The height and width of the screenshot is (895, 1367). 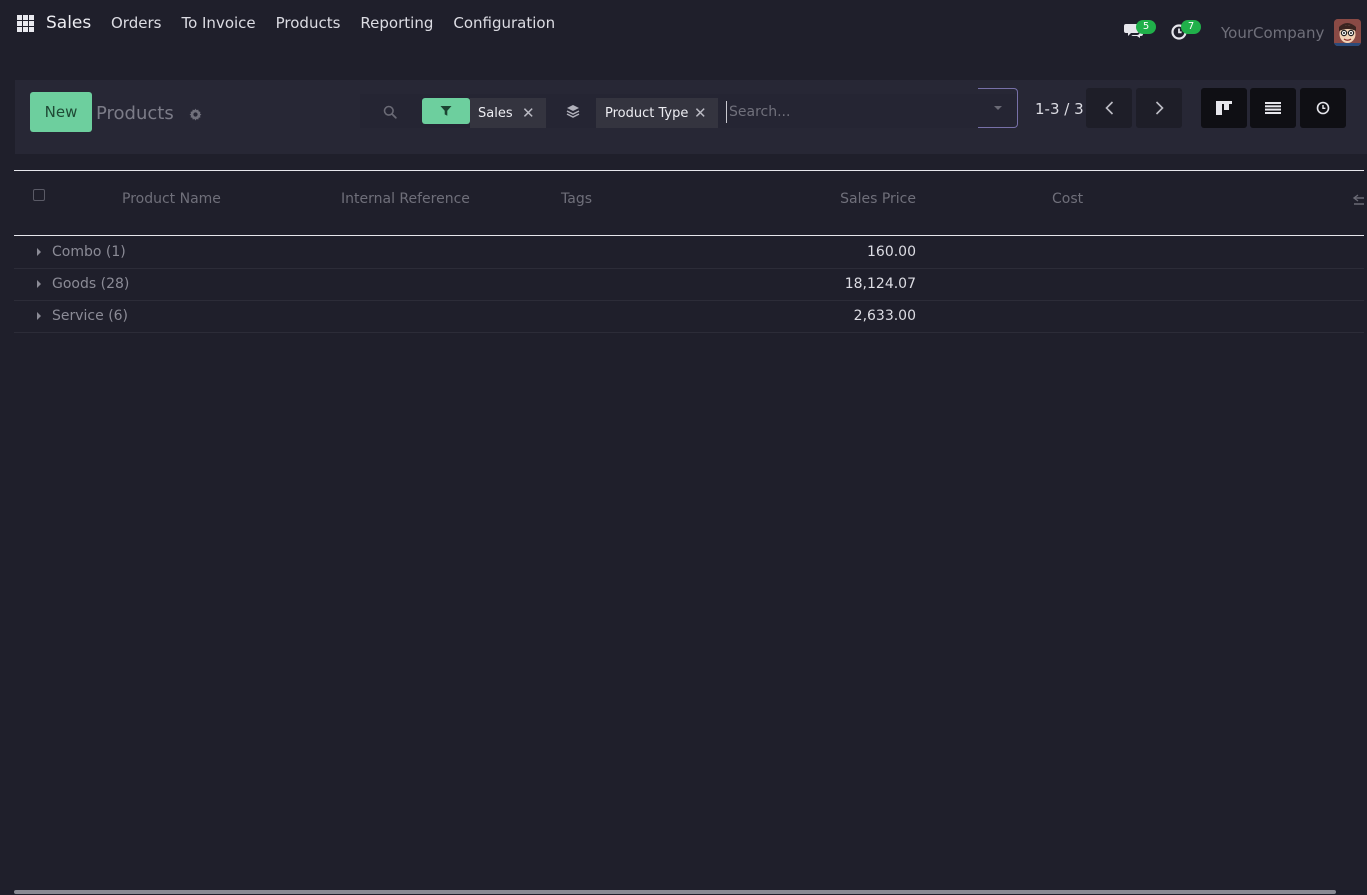 I want to click on group-name: Combo (1), so click(x=89, y=252).